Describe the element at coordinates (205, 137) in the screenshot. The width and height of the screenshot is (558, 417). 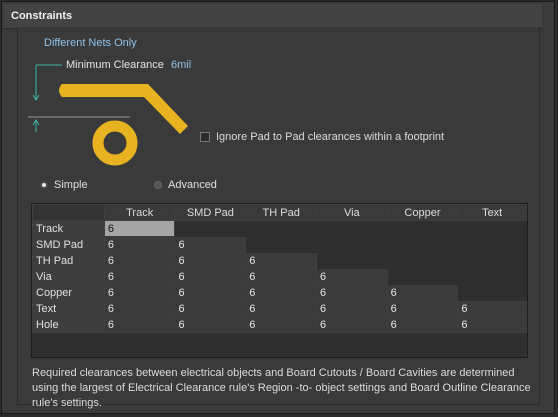
I see `ignore-pad-to-pad-checkbox` at that location.